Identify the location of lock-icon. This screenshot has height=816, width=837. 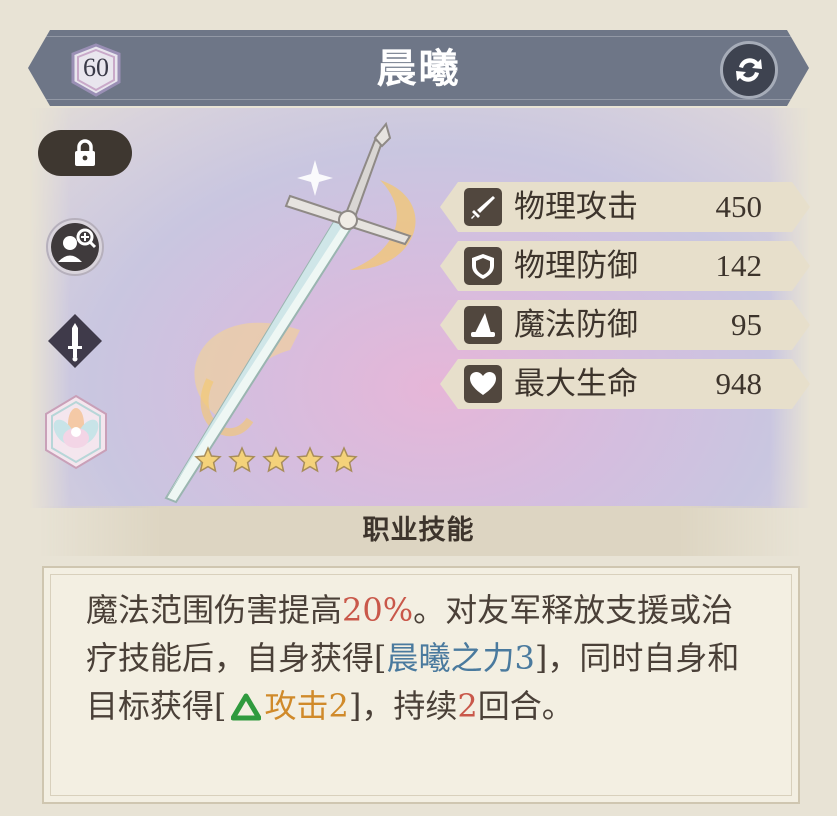
(85, 152).